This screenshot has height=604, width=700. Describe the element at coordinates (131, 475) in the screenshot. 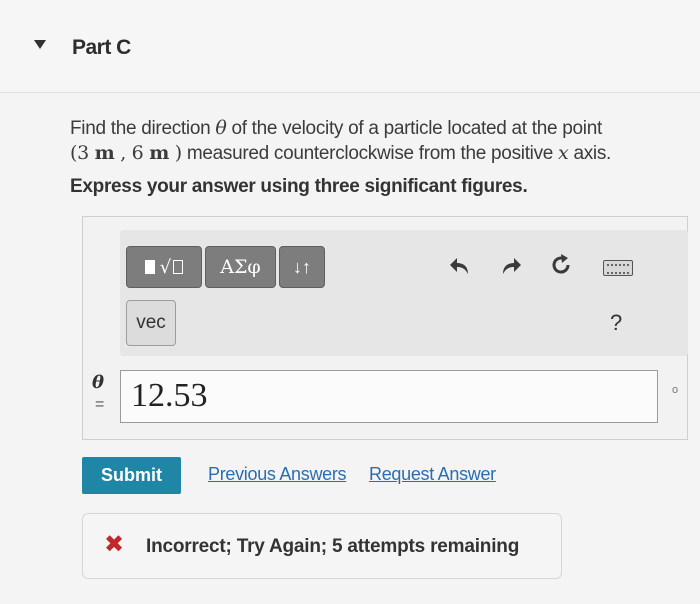

I see `submit-button: Submit` at that location.